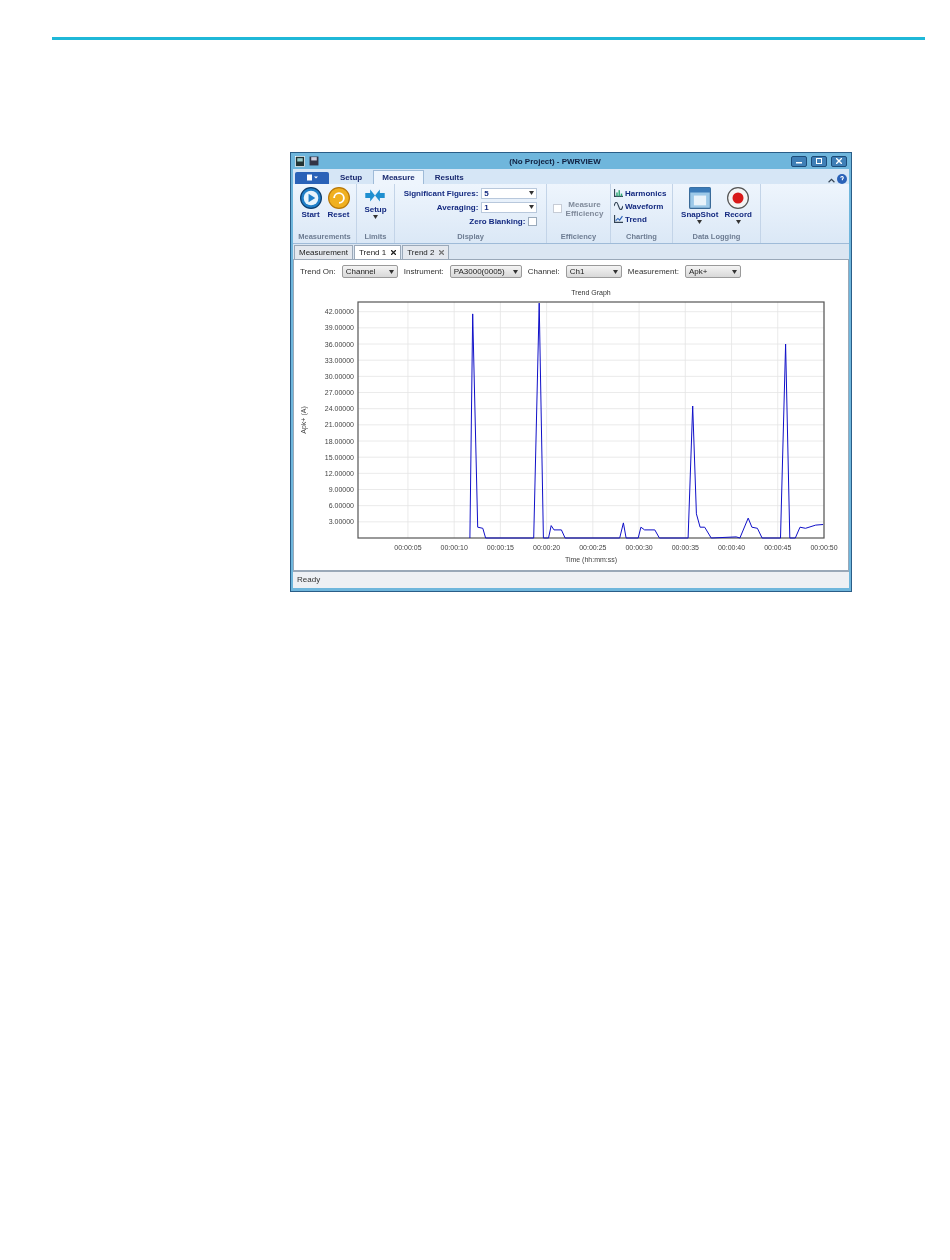  I want to click on filter-dropdown: Channel, so click(369, 272).